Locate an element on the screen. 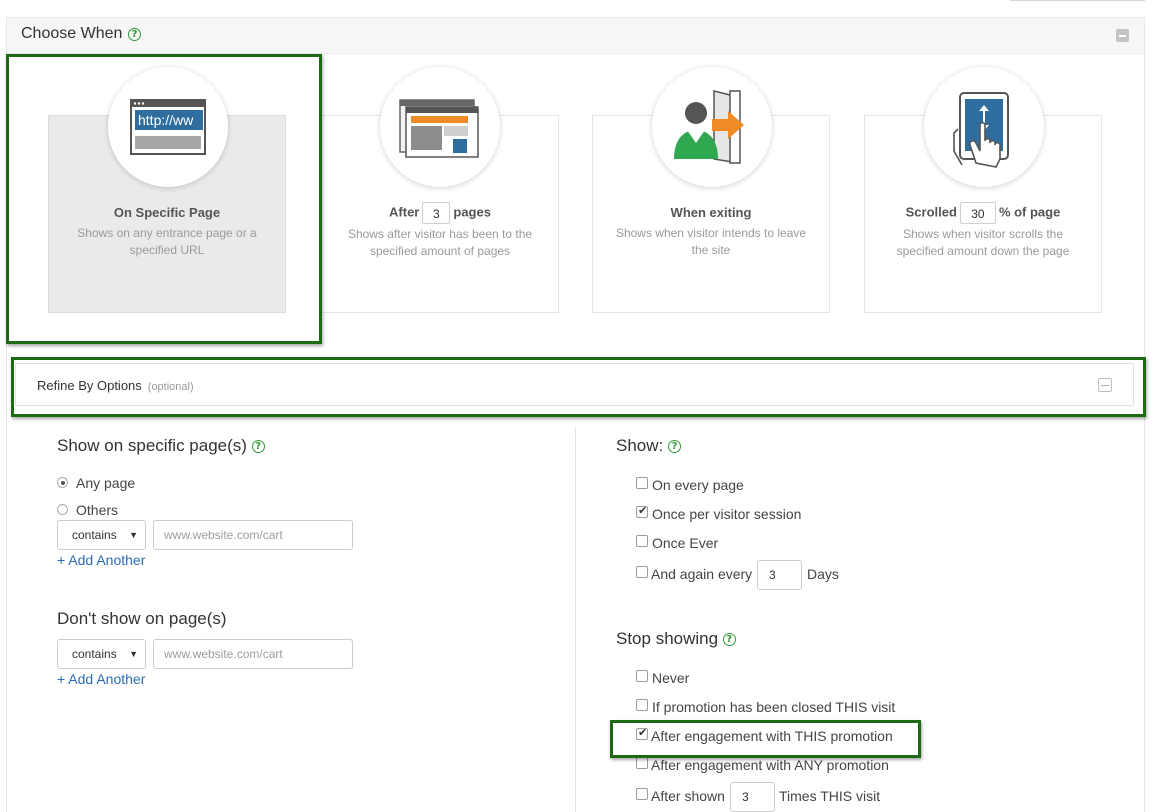  again-every-days-input: 3 is located at coordinates (779, 575).